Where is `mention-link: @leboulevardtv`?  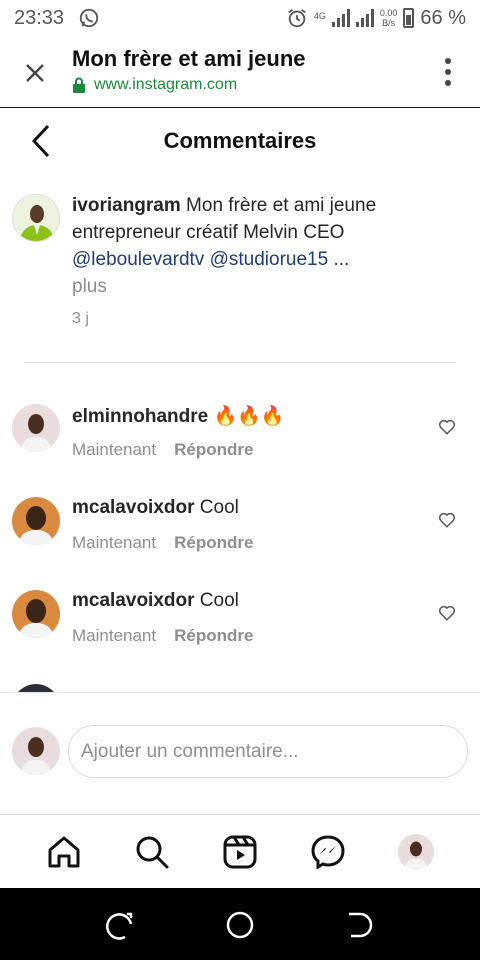 mention-link: @leboulevardtv is located at coordinates (138, 259).